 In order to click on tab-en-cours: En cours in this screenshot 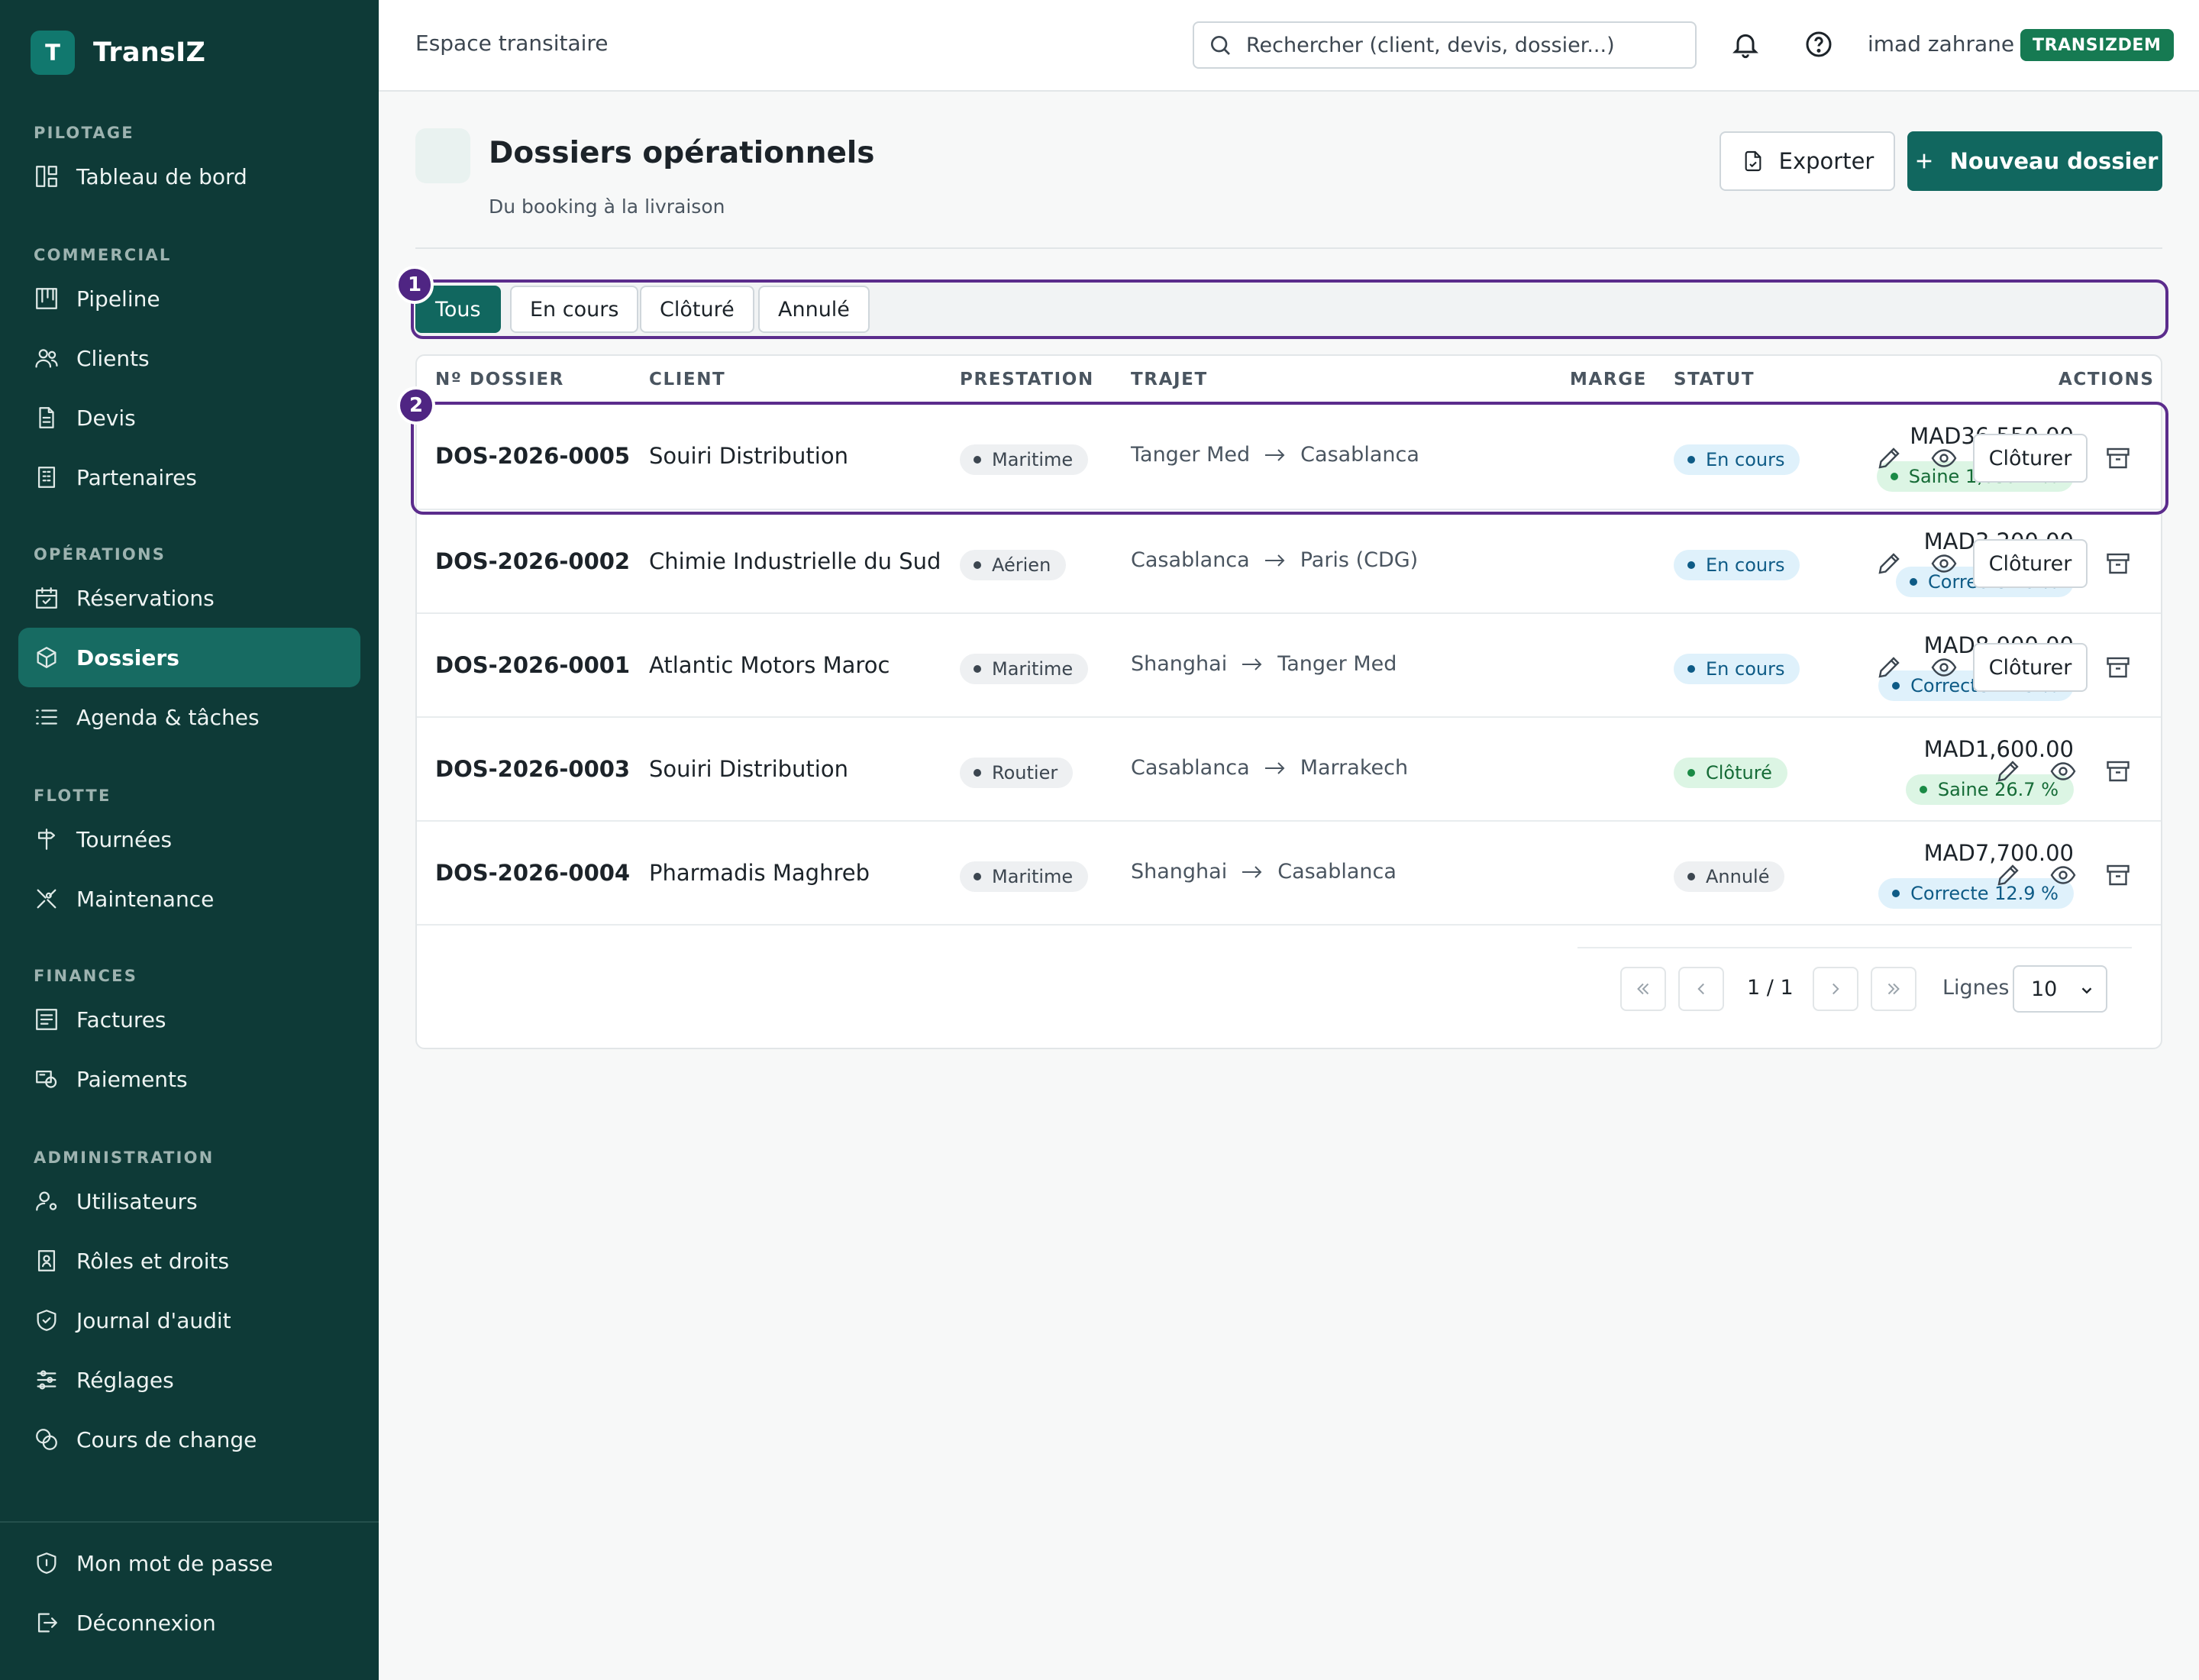, I will do `click(574, 309)`.